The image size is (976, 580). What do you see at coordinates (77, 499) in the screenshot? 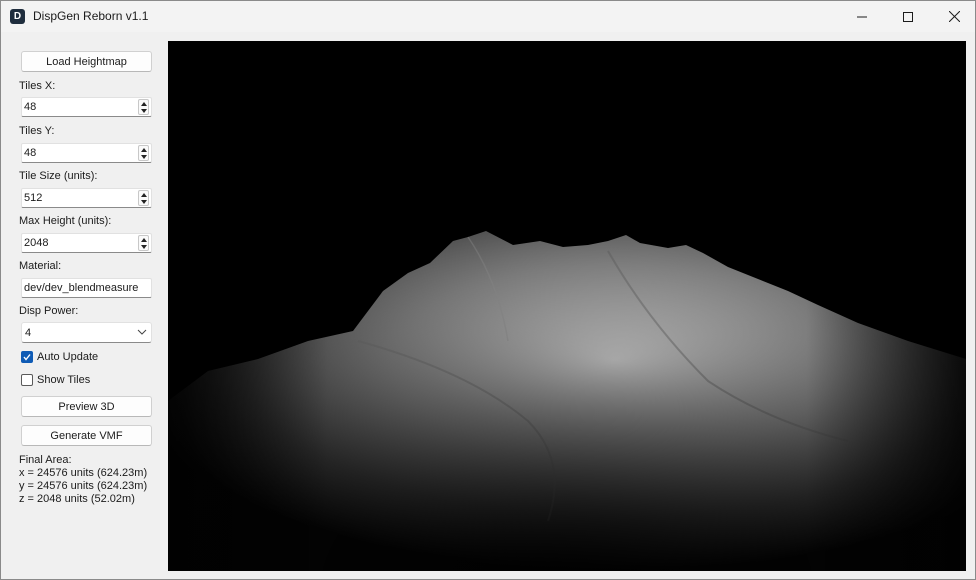
I see `final-area-z: z = 2048 units (52.02m)` at bounding box center [77, 499].